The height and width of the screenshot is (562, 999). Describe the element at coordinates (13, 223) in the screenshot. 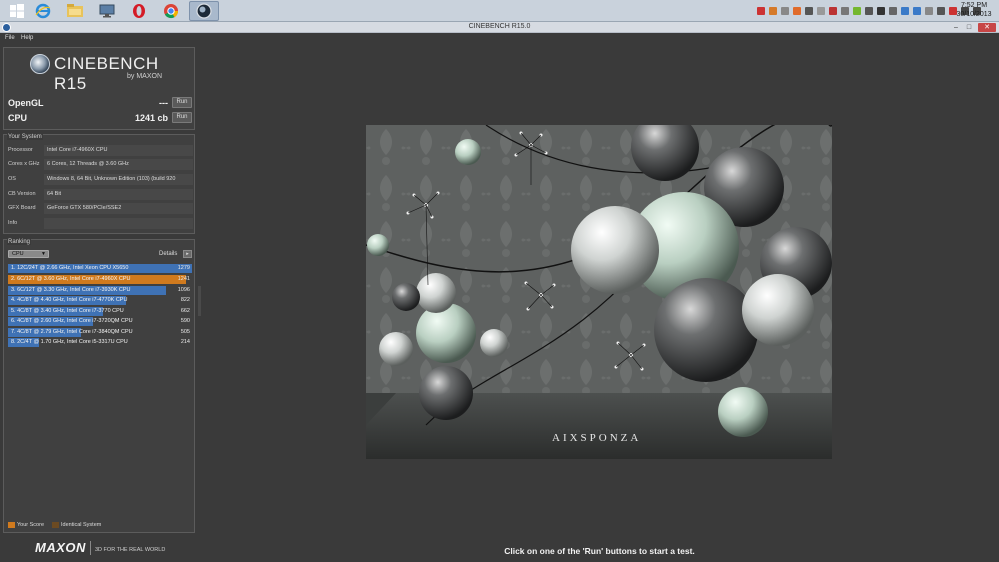

I see `system-label: Info` at that location.